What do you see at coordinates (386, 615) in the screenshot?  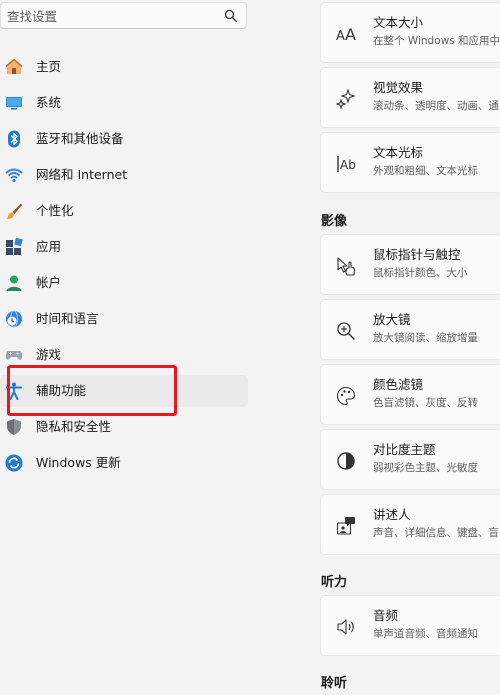 I see `card-title: 音频` at bounding box center [386, 615].